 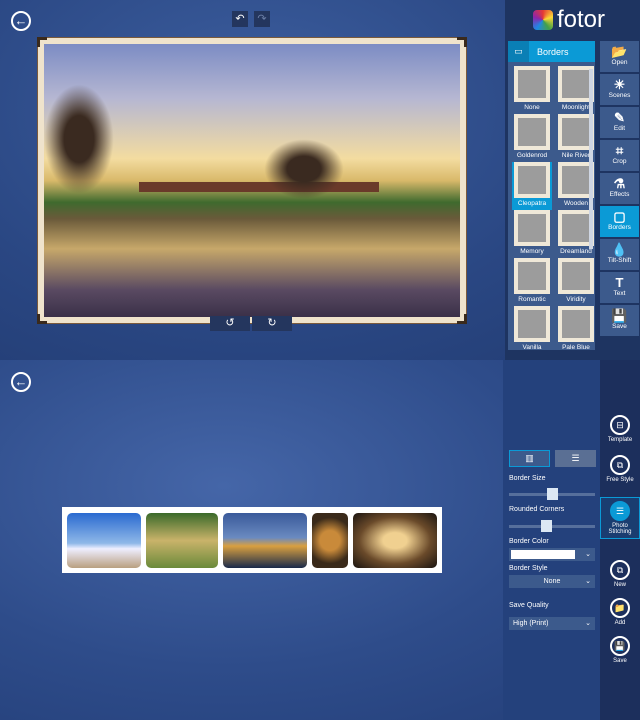 What do you see at coordinates (620, 511) in the screenshot?
I see `photo-stitching-icon: ☰` at bounding box center [620, 511].